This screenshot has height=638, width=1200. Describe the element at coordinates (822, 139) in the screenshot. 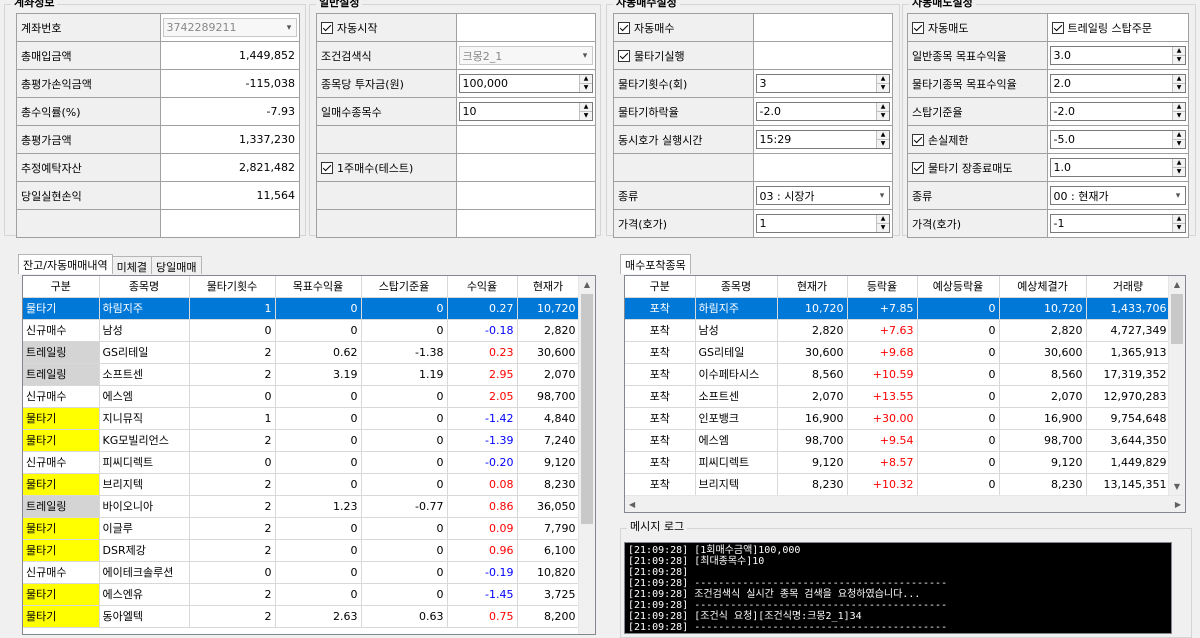

I see `sim-time-spinner: 15:29 ▲ ▼` at that location.